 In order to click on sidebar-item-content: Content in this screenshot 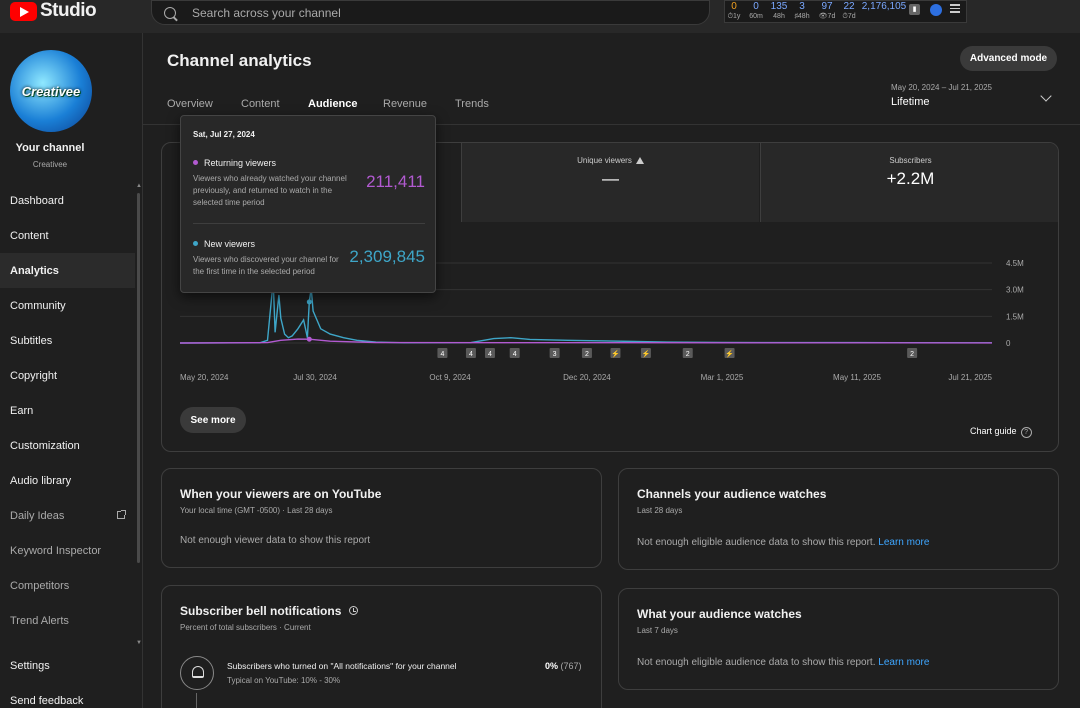, I will do `click(67, 235)`.